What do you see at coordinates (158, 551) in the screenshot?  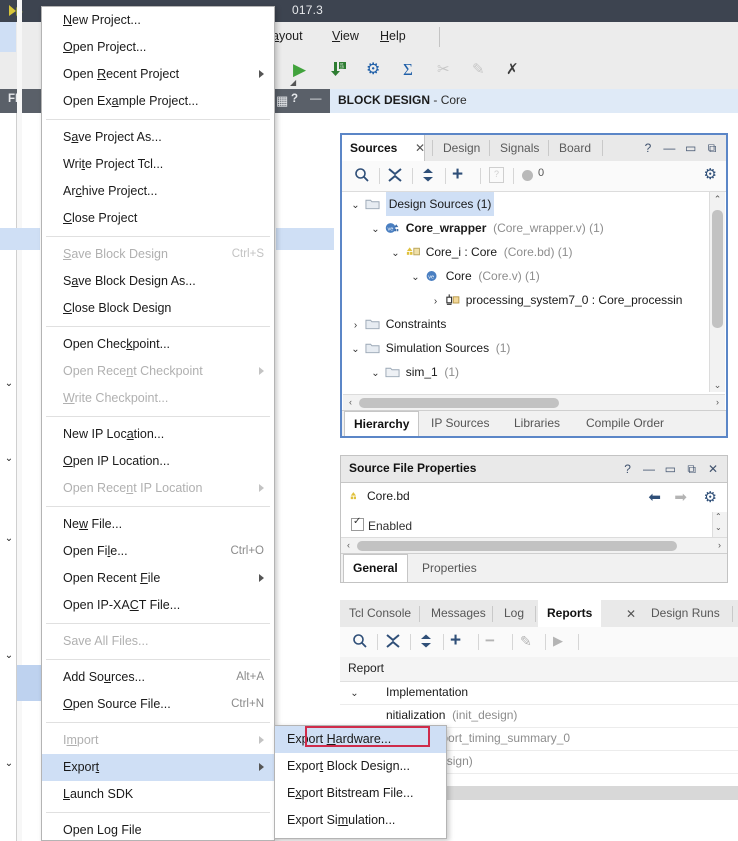 I see `menu-item-open-file: Open File... Ctrl+O` at bounding box center [158, 551].